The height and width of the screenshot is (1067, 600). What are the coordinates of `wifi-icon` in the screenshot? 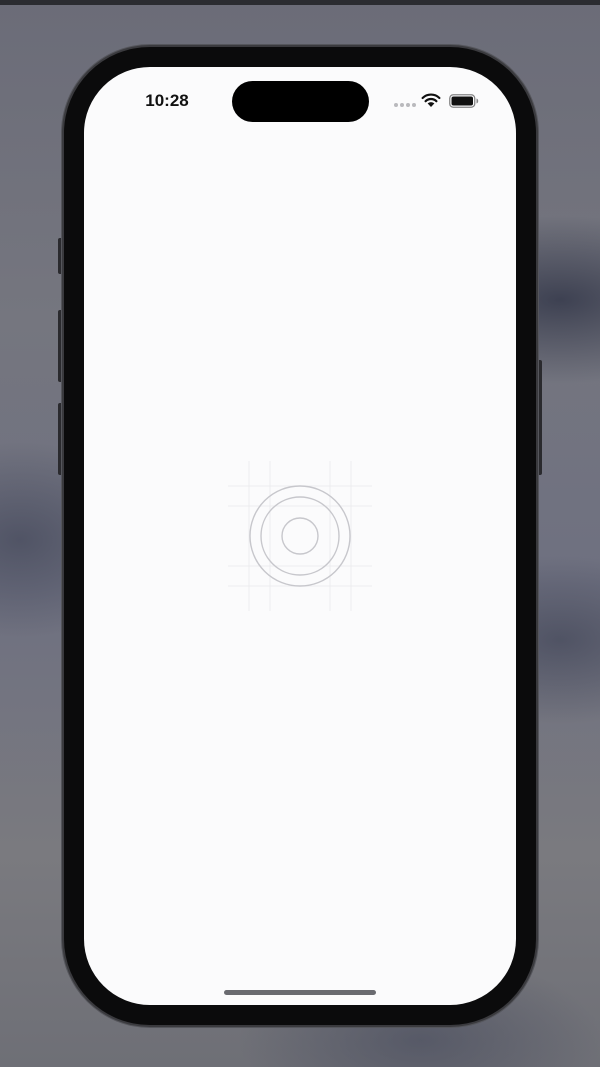 It's located at (431, 100).